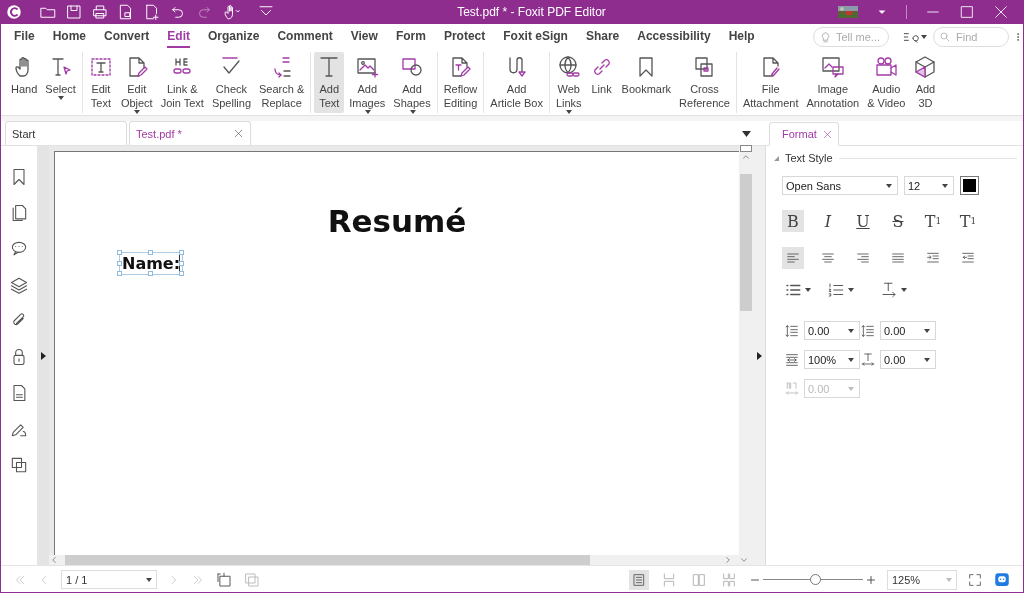  I want to click on align-button, so click(793, 258).